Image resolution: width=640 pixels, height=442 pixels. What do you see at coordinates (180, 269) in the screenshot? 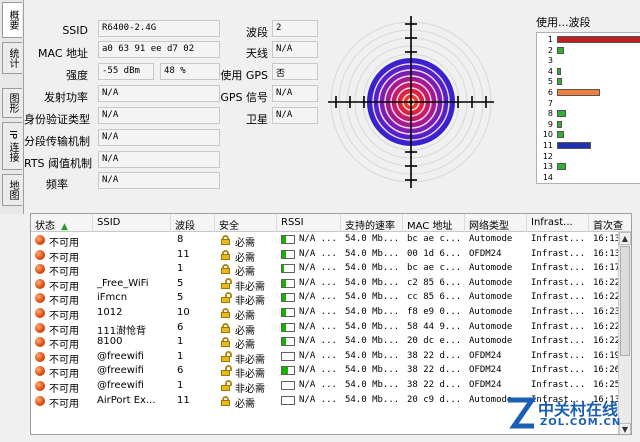
I see `row-channel: 1` at bounding box center [180, 269].